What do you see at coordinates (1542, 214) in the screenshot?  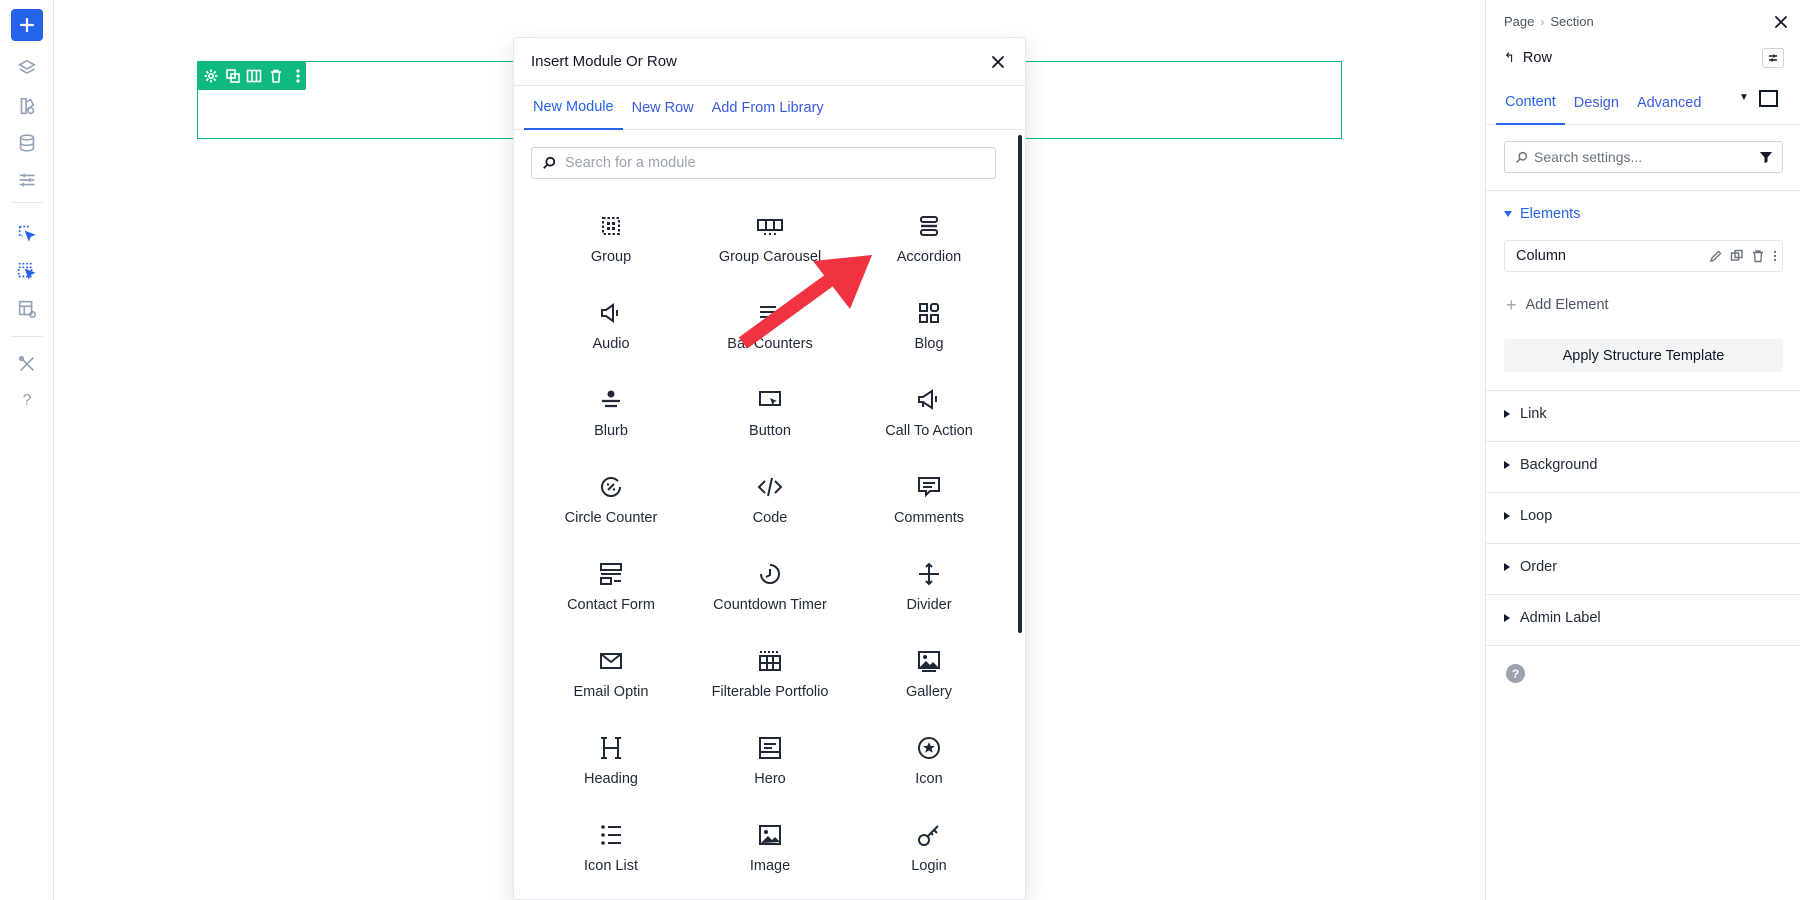 I see `elements-section-toggle: Elements` at bounding box center [1542, 214].